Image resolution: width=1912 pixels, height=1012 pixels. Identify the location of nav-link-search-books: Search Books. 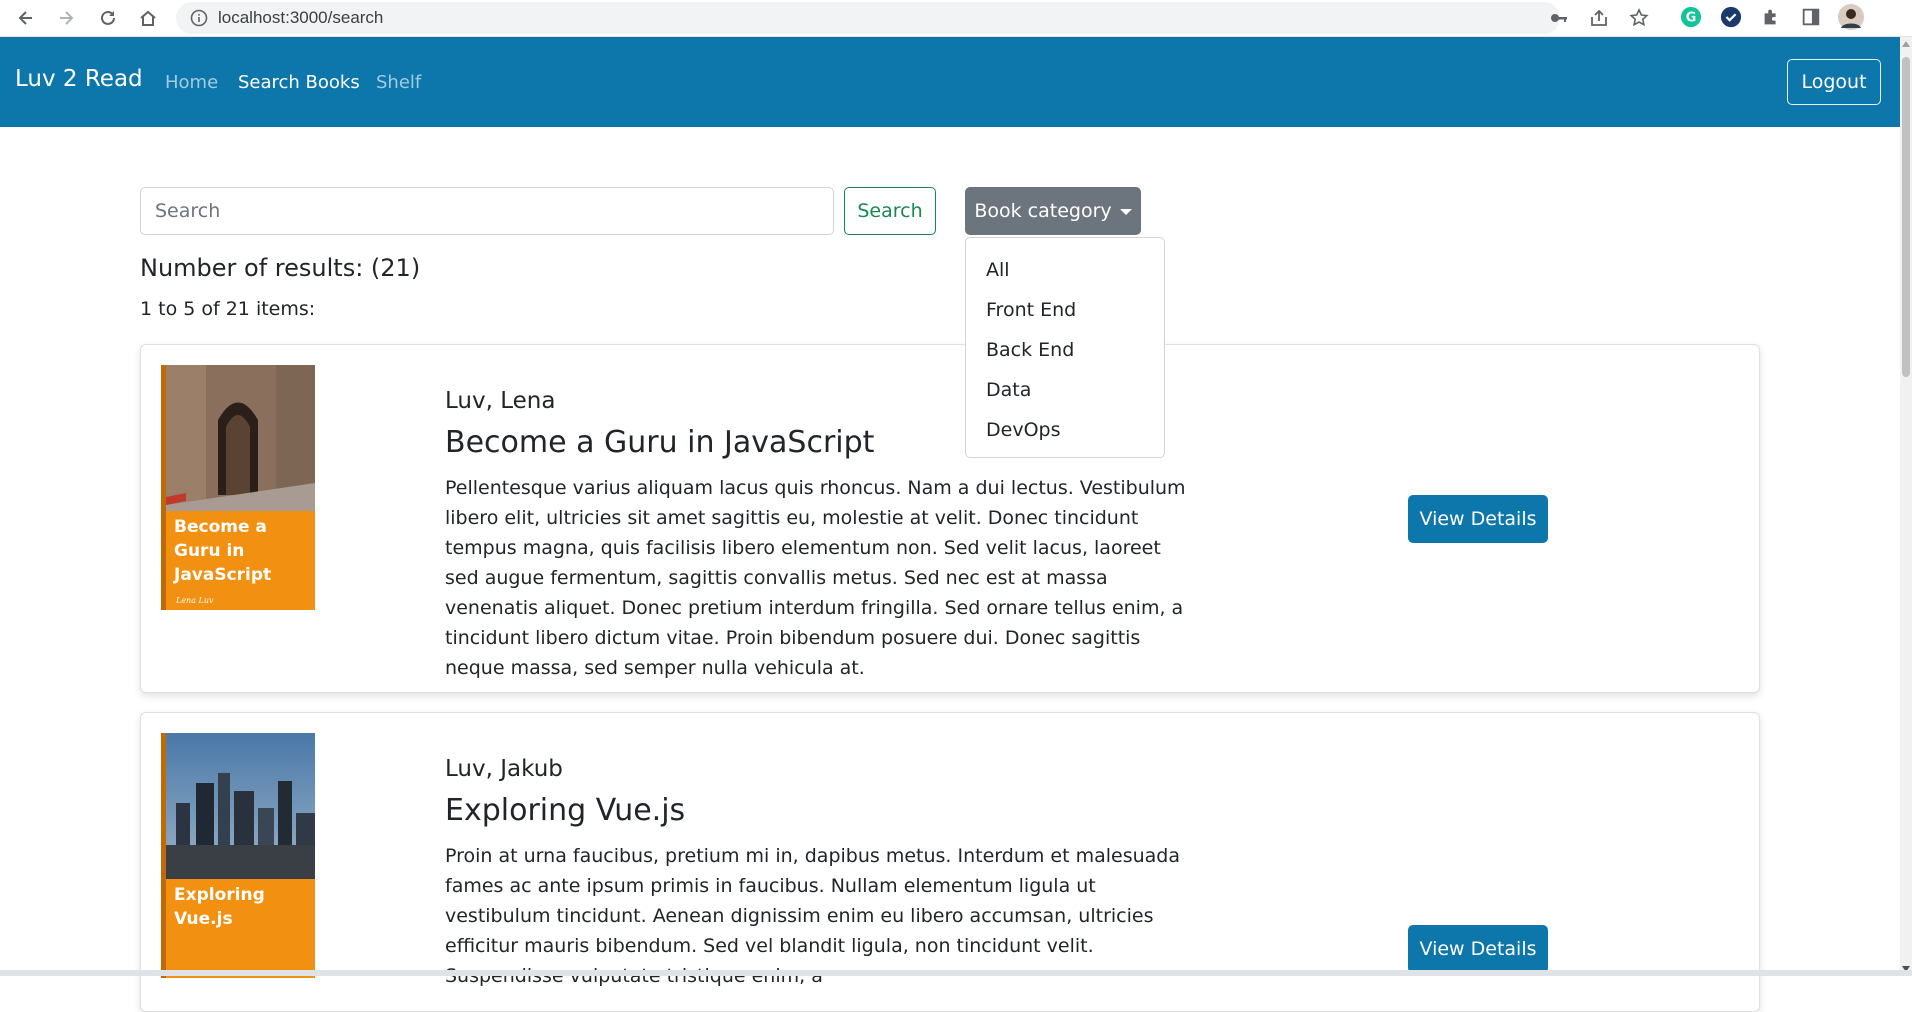
(299, 82).